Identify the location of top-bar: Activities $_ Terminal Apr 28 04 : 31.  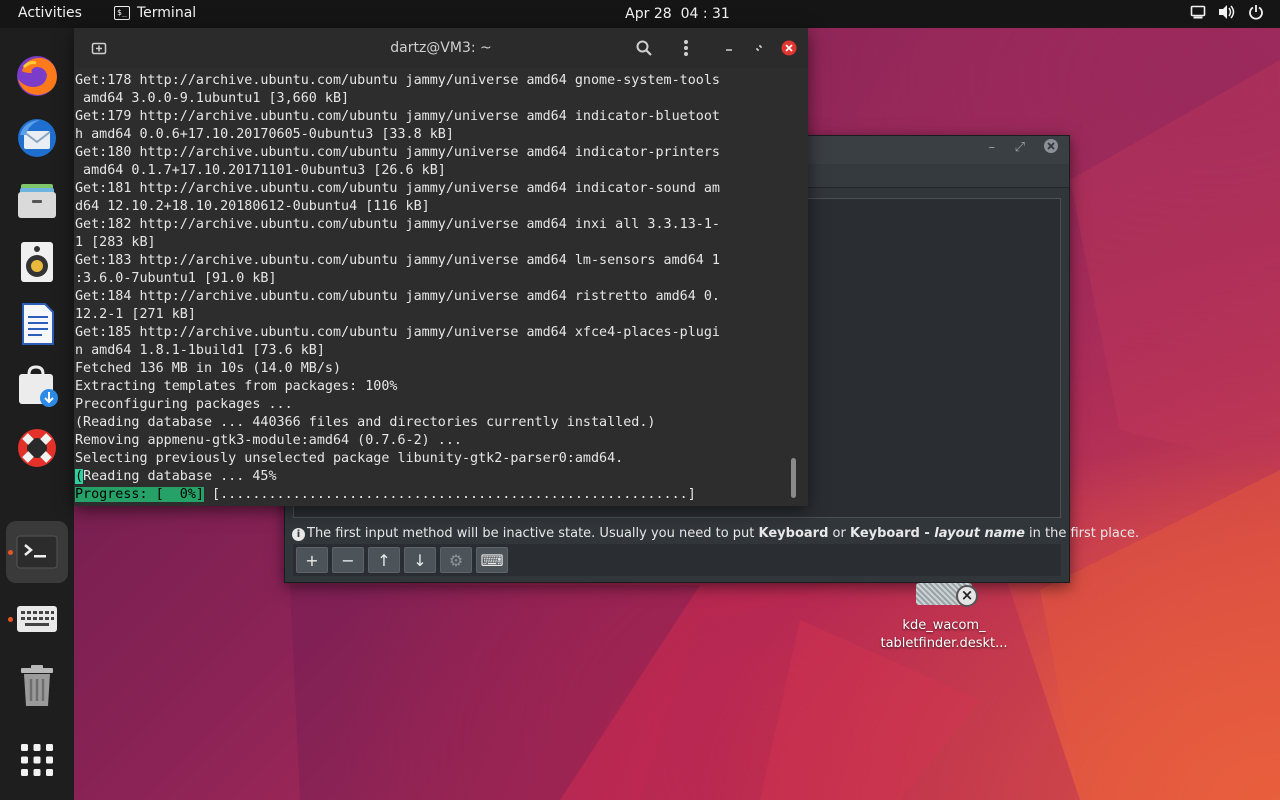
(640, 14).